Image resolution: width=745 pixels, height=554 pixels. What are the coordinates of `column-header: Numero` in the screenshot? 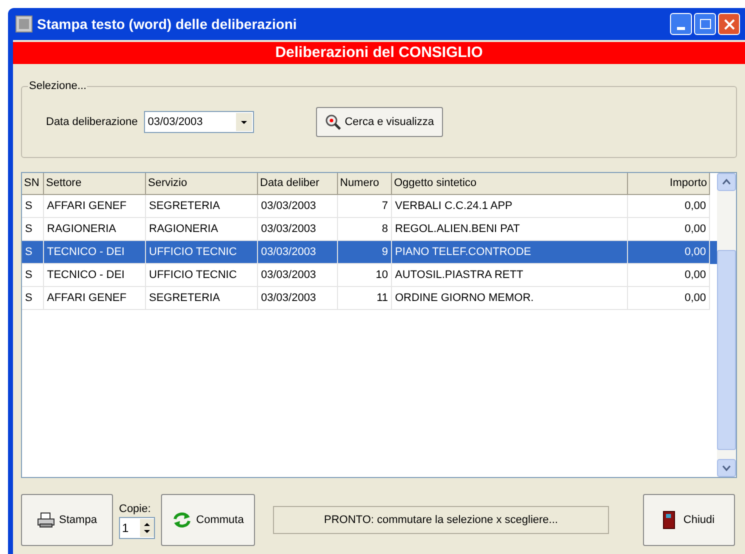 It's located at (365, 184).